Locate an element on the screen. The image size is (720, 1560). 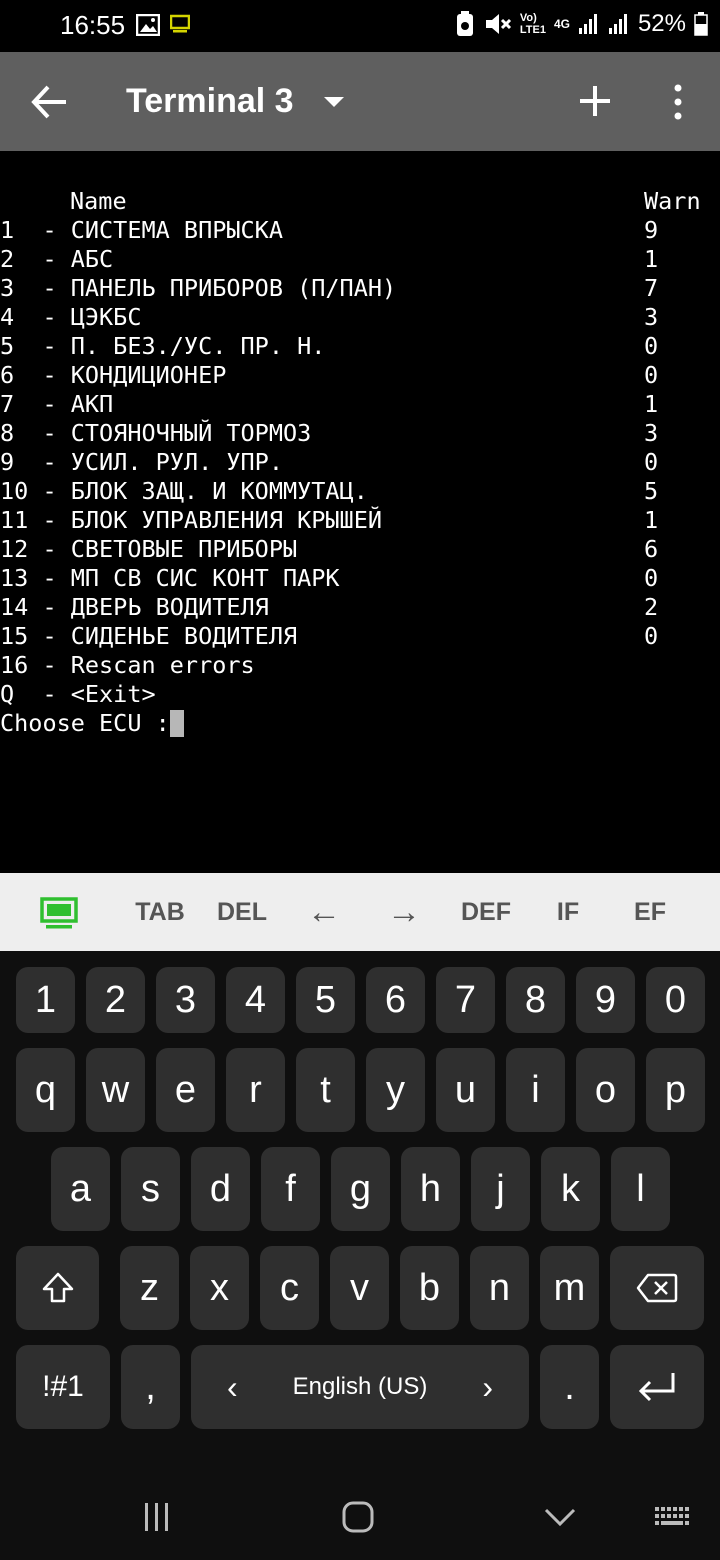
key-0: 0 is located at coordinates (675, 1000).